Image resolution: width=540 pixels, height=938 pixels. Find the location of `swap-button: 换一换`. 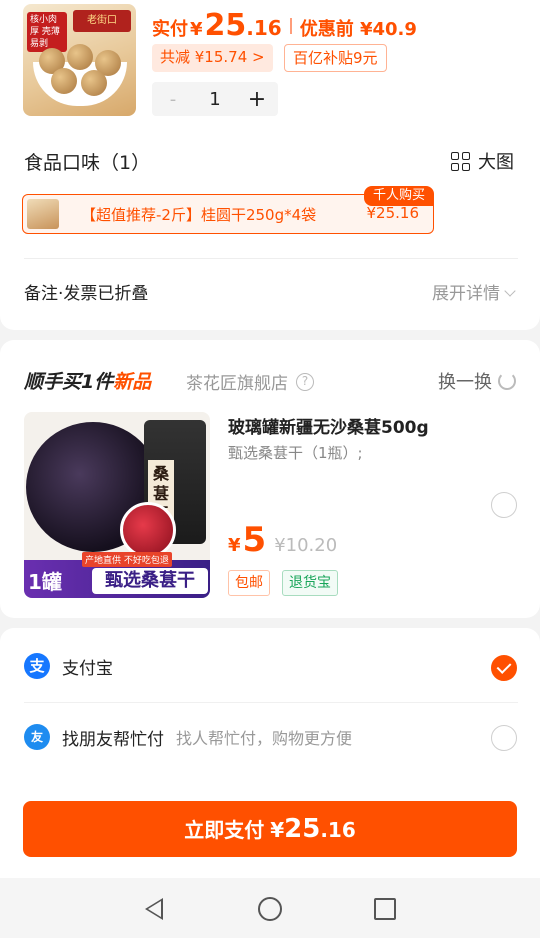

swap-button: 换一换 is located at coordinates (477, 381).